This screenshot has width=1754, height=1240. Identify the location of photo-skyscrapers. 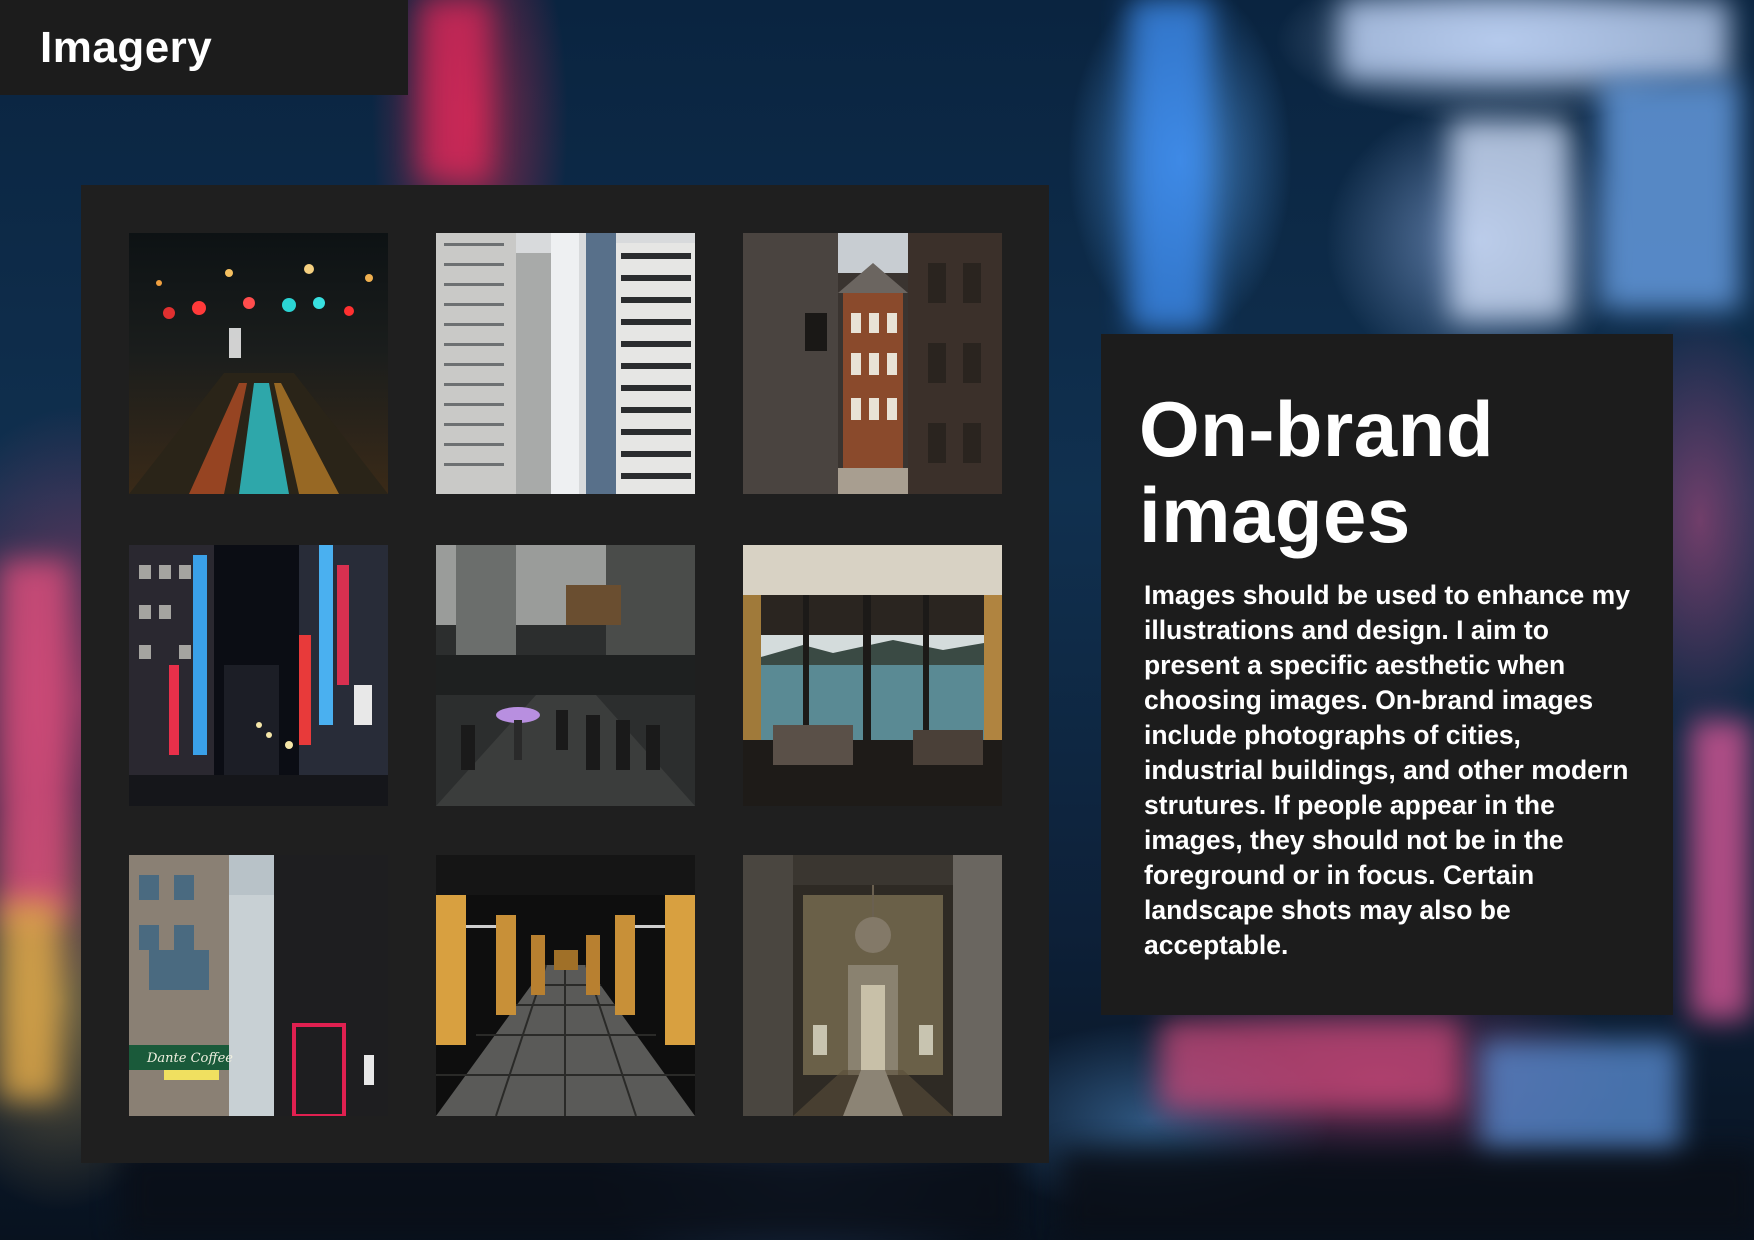
(565, 363).